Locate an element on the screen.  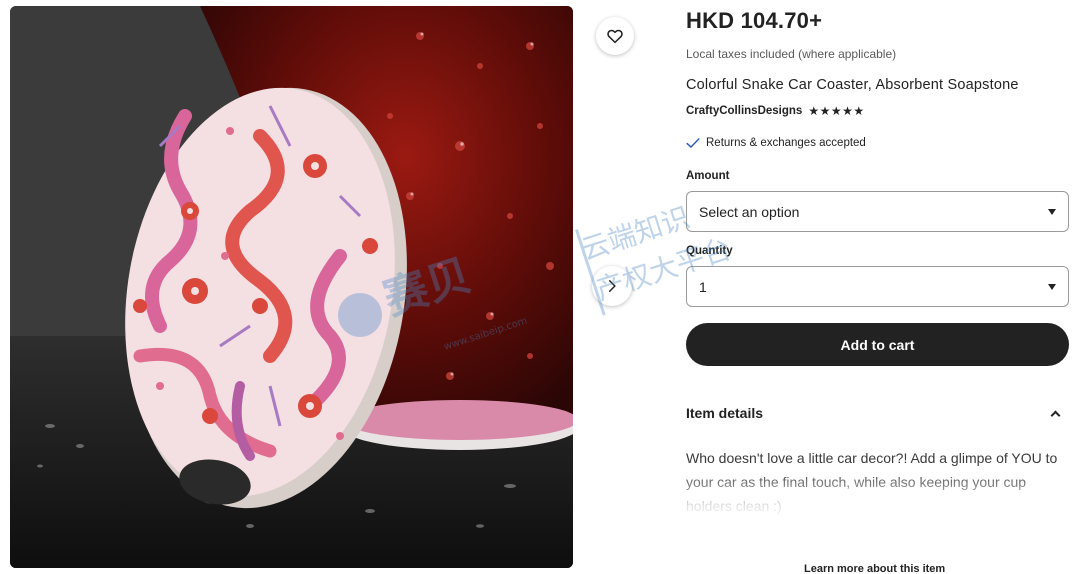
amount-select-value: Select an option is located at coordinates (749, 211).